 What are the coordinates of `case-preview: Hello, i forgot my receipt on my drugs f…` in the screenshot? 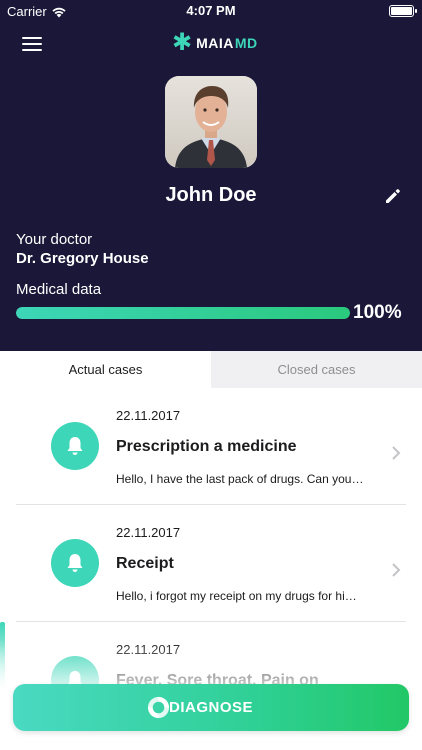 It's located at (236, 596).